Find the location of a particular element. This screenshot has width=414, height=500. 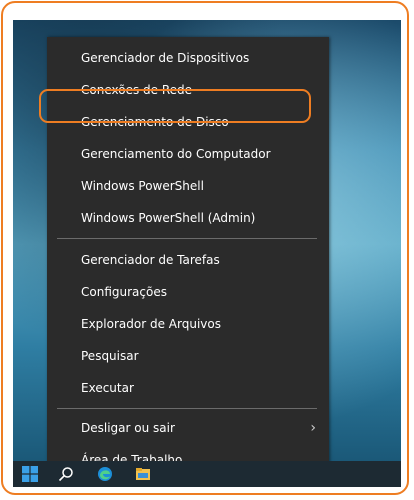

windows-start-icon is located at coordinates (30, 474).